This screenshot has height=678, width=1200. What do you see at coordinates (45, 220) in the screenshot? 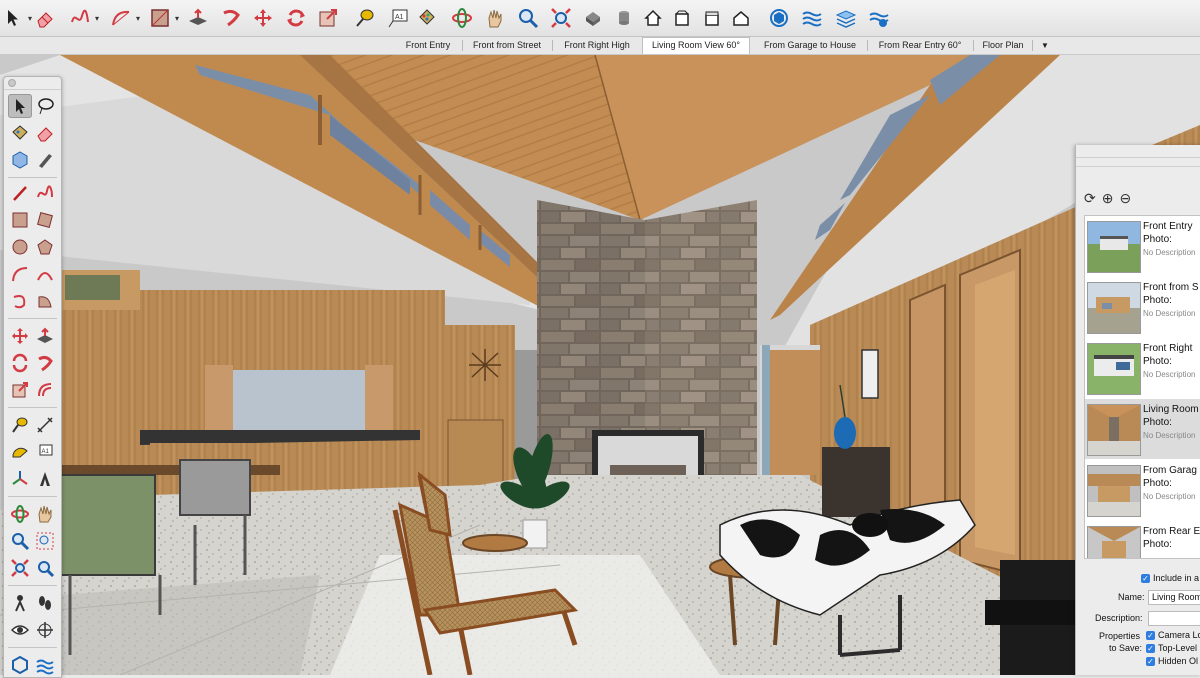
I see `palette-rotated-rectangle-button` at bounding box center [45, 220].